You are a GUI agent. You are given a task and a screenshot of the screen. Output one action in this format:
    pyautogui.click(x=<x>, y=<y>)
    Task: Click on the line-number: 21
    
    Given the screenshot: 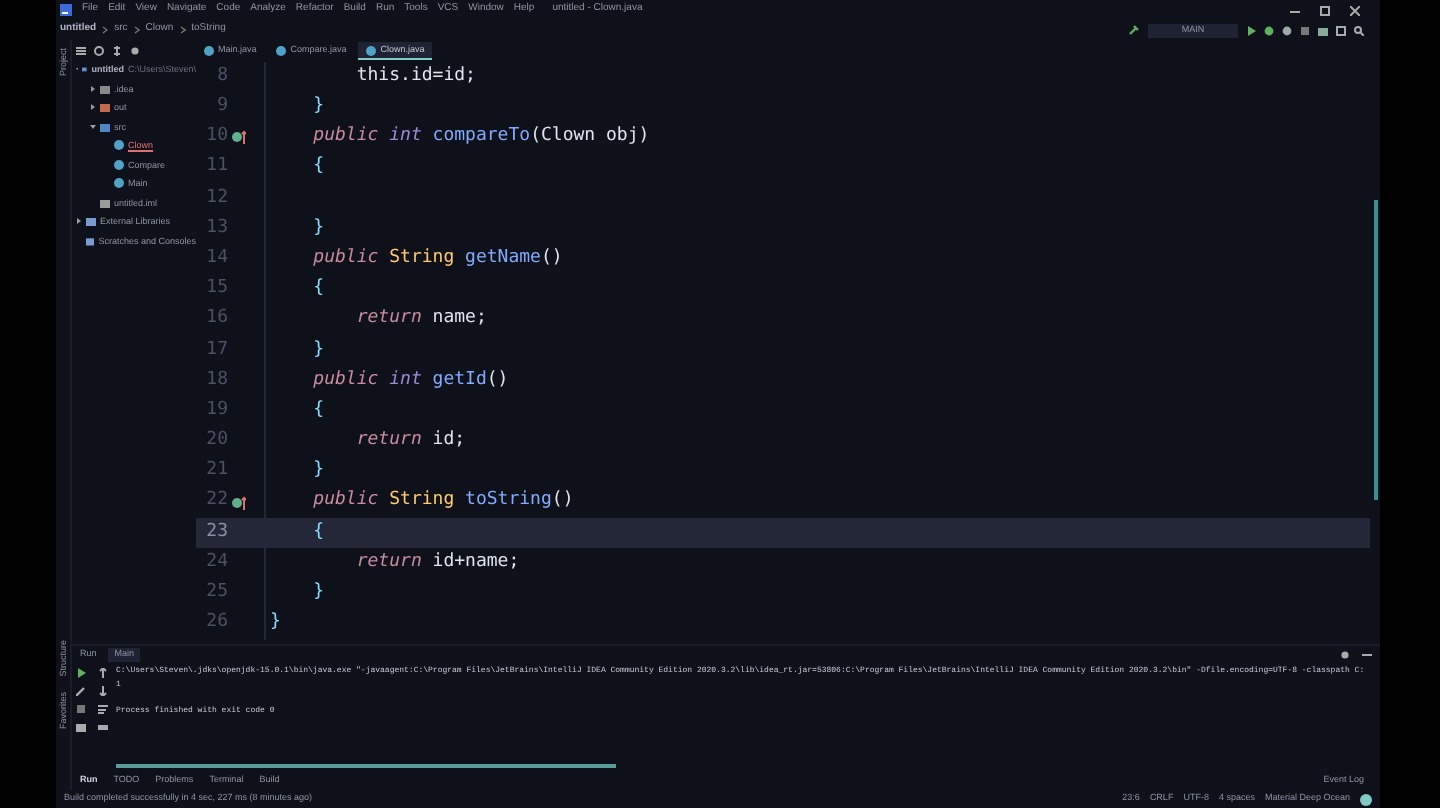 What is the action you would take?
    pyautogui.click(x=216, y=471)
    